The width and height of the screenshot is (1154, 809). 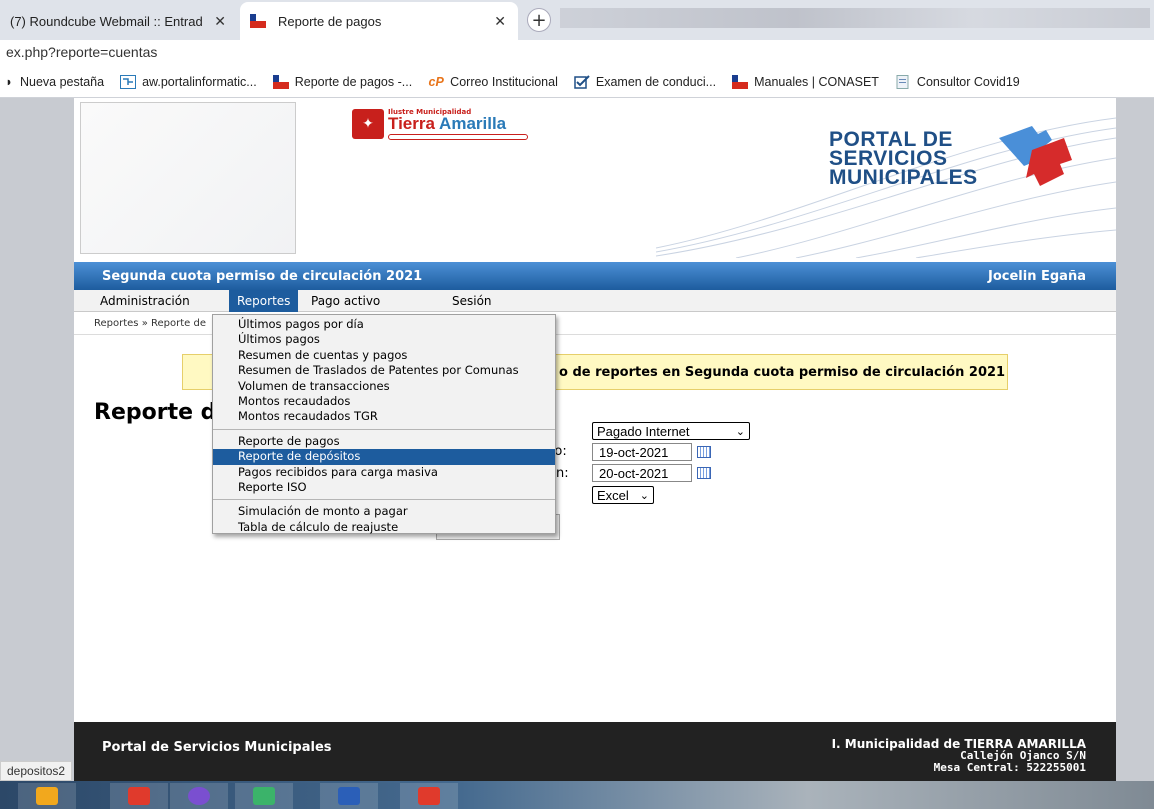 I want to click on start-date-input: 19-oct-2021, so click(x=642, y=452).